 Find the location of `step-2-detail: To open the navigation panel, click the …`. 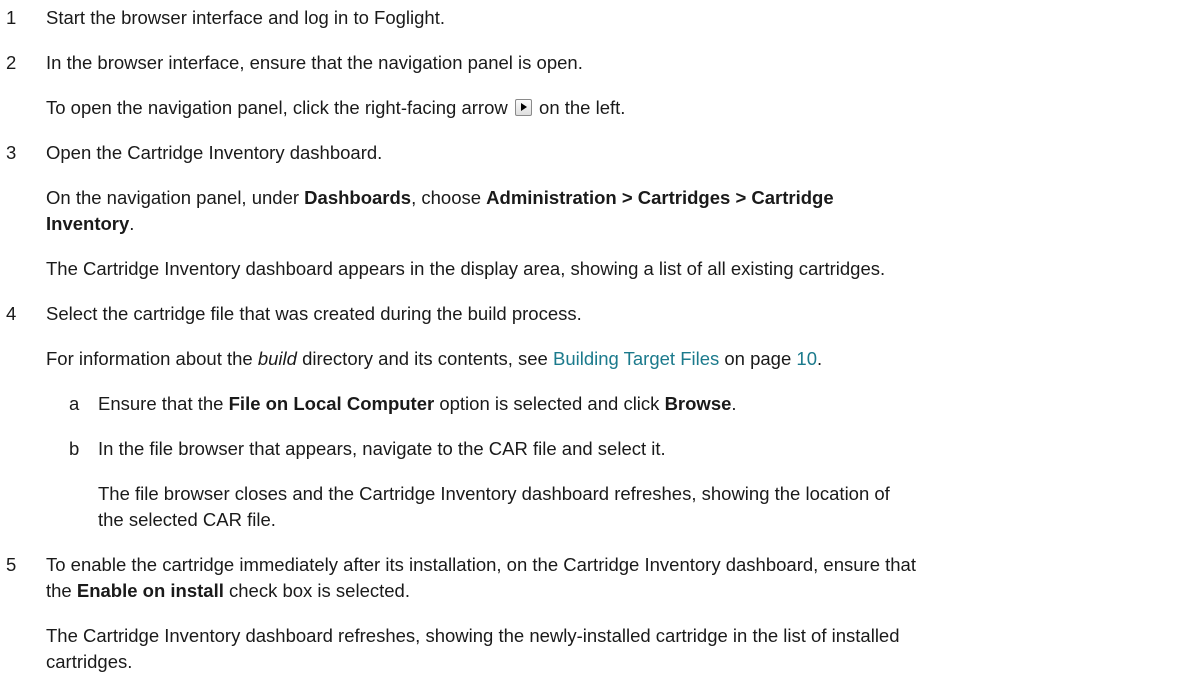

step-2-detail: To open the navigation panel, click the … is located at coordinates (335, 108).